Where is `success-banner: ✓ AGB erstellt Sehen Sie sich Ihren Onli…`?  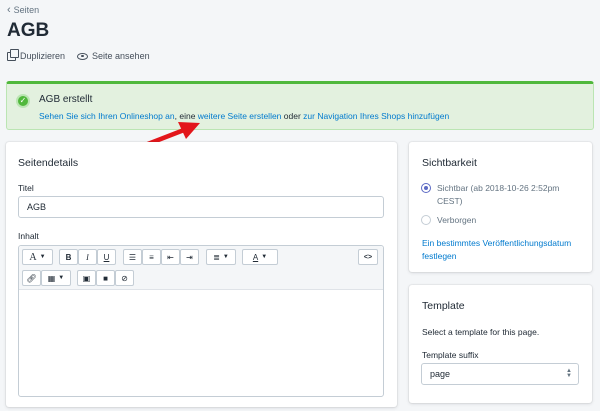 success-banner: ✓ AGB erstellt Sehen Sie sich Ihren Onli… is located at coordinates (300, 105).